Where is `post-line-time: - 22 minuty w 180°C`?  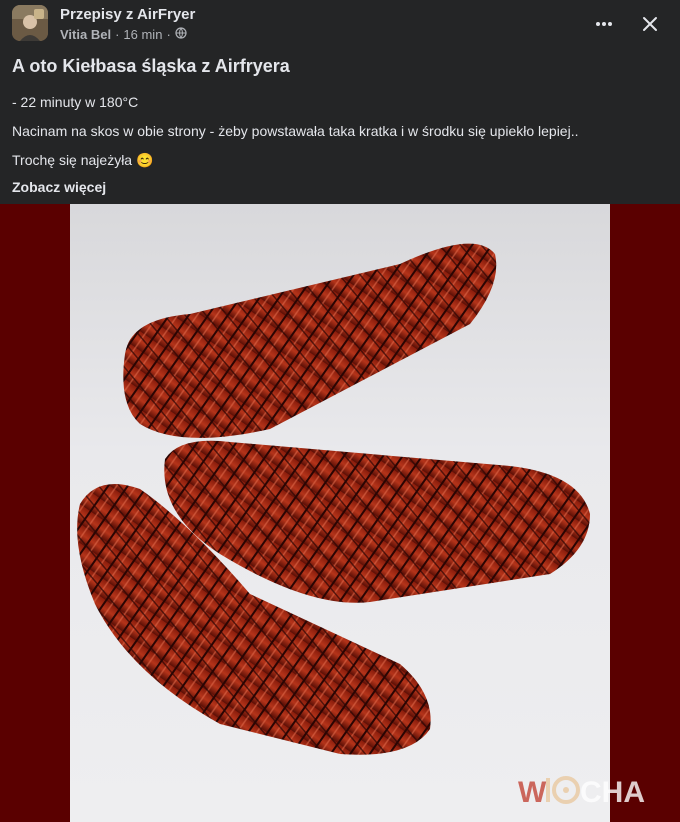
post-line-time: - 22 minuty w 180°C is located at coordinates (75, 102).